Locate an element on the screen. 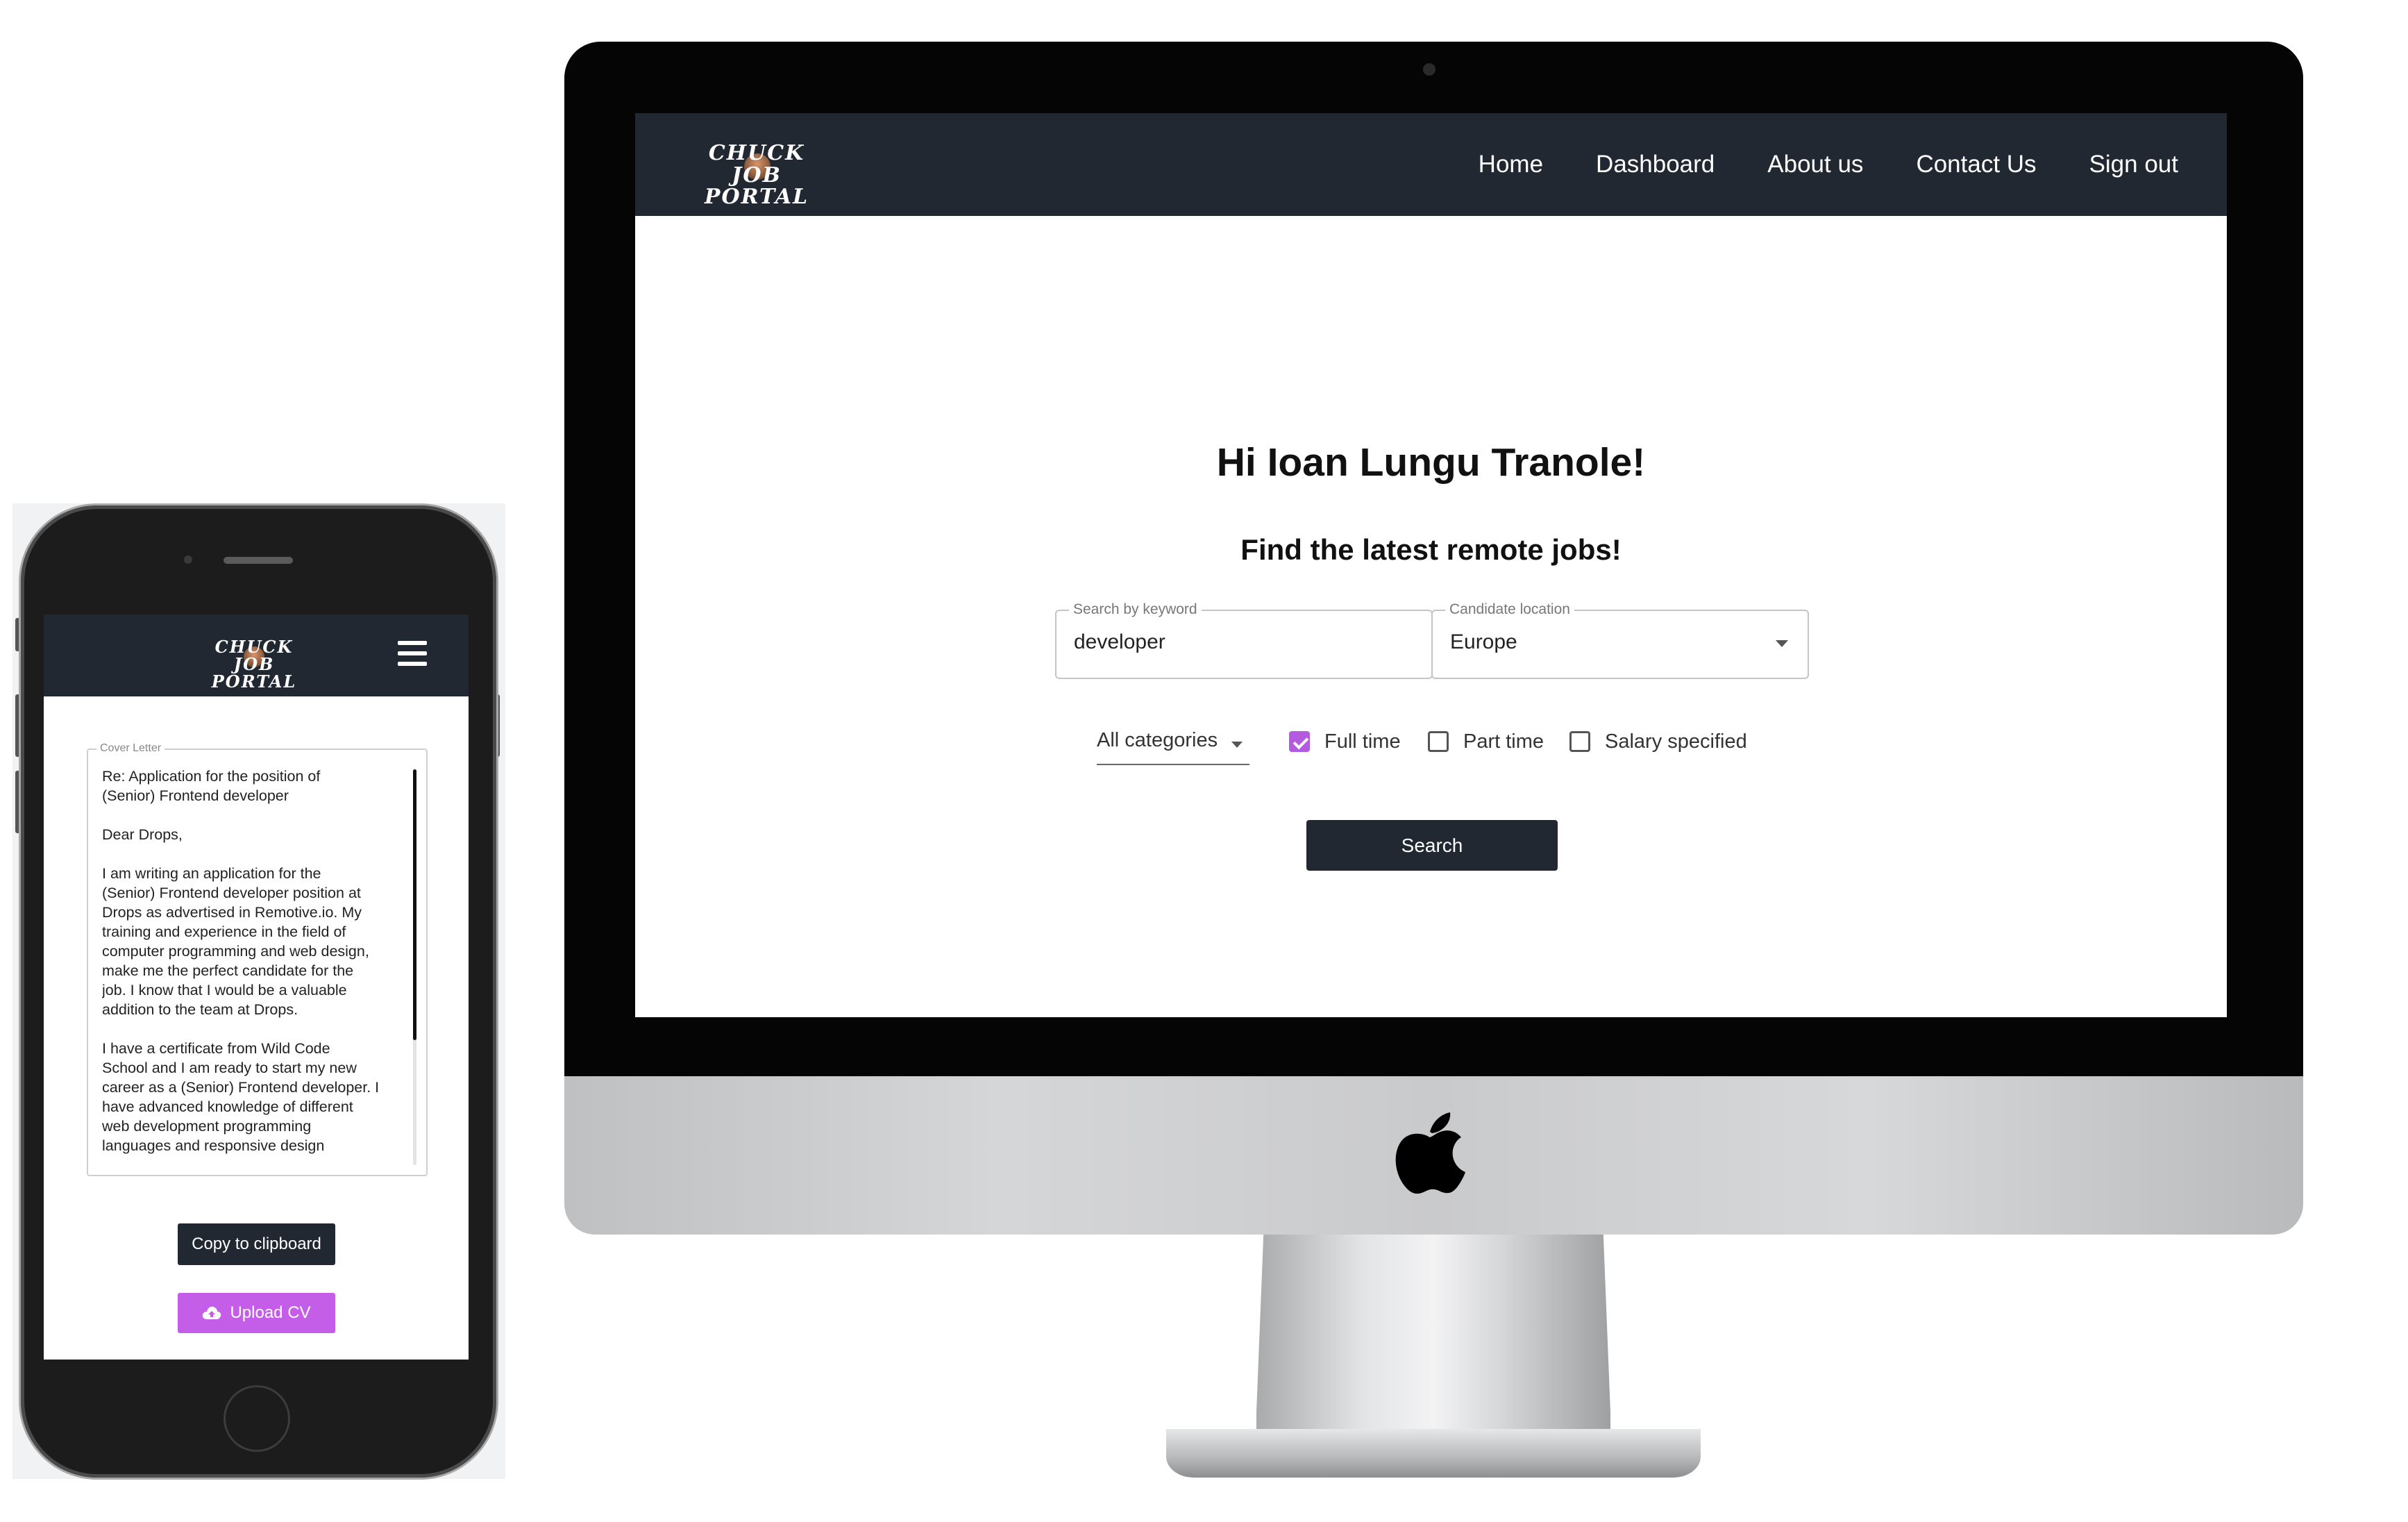 The image size is (2408, 1522). desktop-logo: CHUCK JOB PORTAL is located at coordinates (756, 168).